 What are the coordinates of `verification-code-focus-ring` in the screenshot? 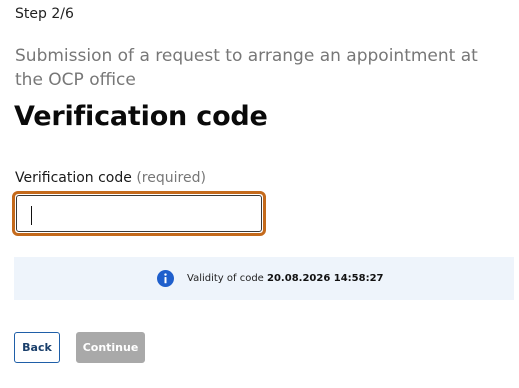 It's located at (139, 213).